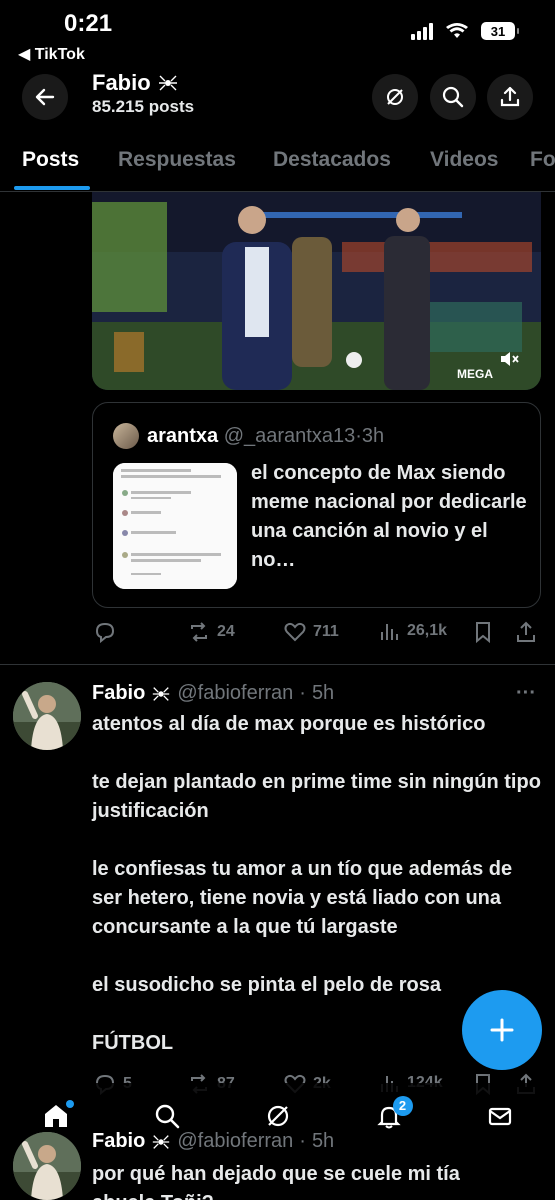  What do you see at coordinates (389, 1116) in the screenshot?
I see `nav-notifications: 2` at bounding box center [389, 1116].